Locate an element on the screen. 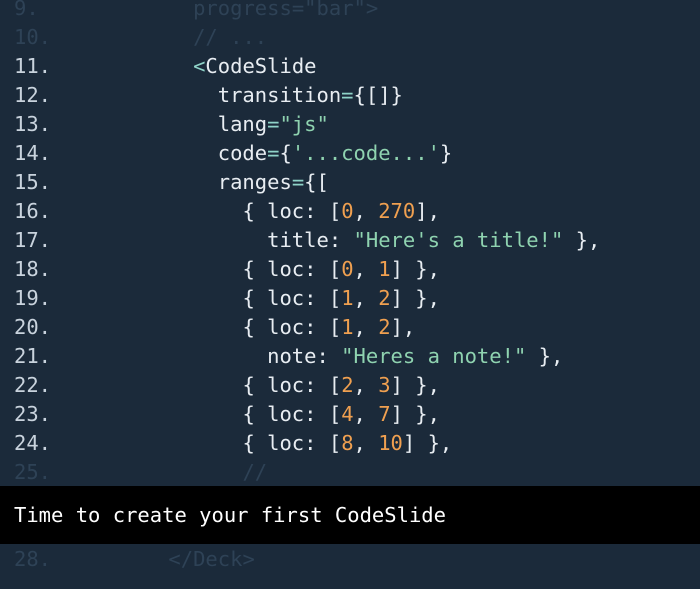  code-text: ranges={[ is located at coordinates (273, 182).